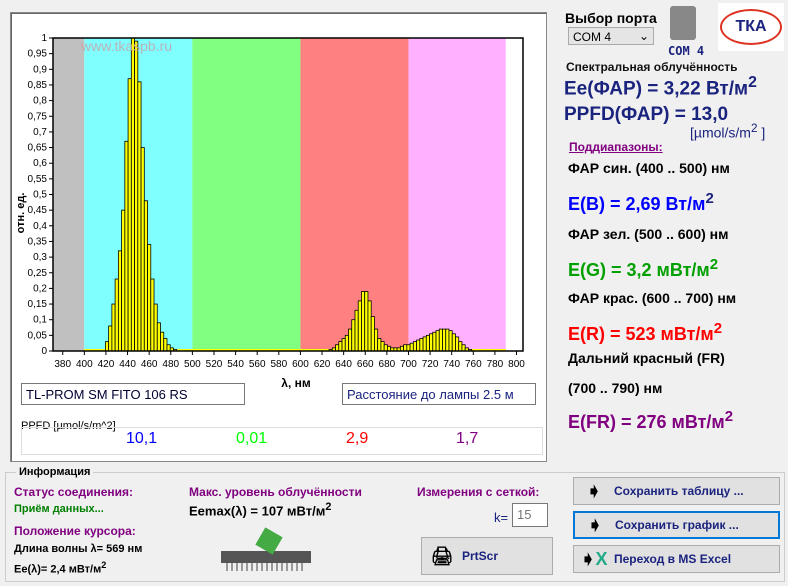 The height and width of the screenshot is (586, 788). I want to click on blue-label: ФАР син. (400 .. 500) нм, so click(649, 168).